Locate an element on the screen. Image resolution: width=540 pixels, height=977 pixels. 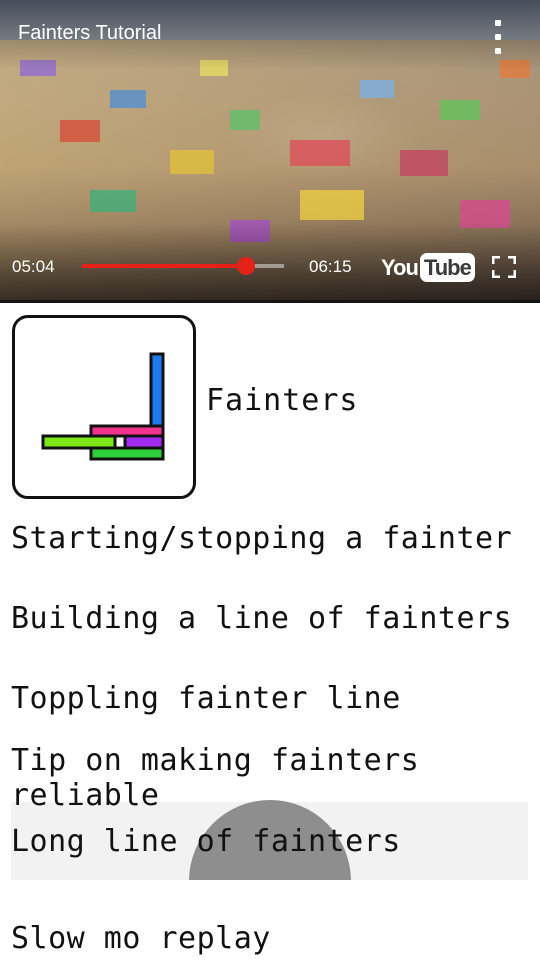
chapter-item: Tip on making fainters reliable is located at coordinates (269, 778).